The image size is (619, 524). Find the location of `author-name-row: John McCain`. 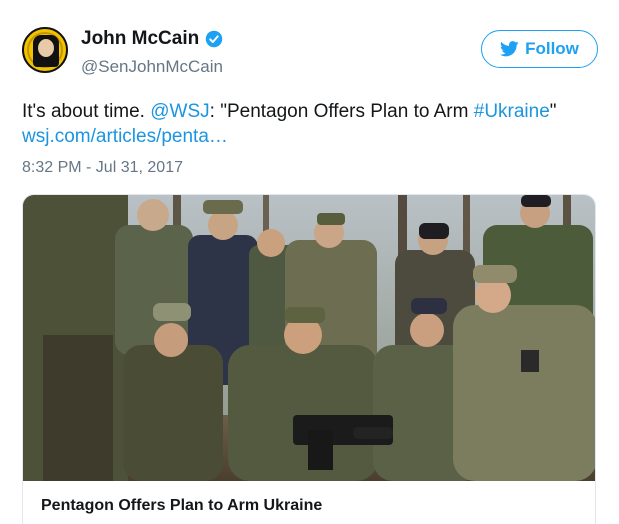

author-name-row: John McCain is located at coordinates (152, 39).